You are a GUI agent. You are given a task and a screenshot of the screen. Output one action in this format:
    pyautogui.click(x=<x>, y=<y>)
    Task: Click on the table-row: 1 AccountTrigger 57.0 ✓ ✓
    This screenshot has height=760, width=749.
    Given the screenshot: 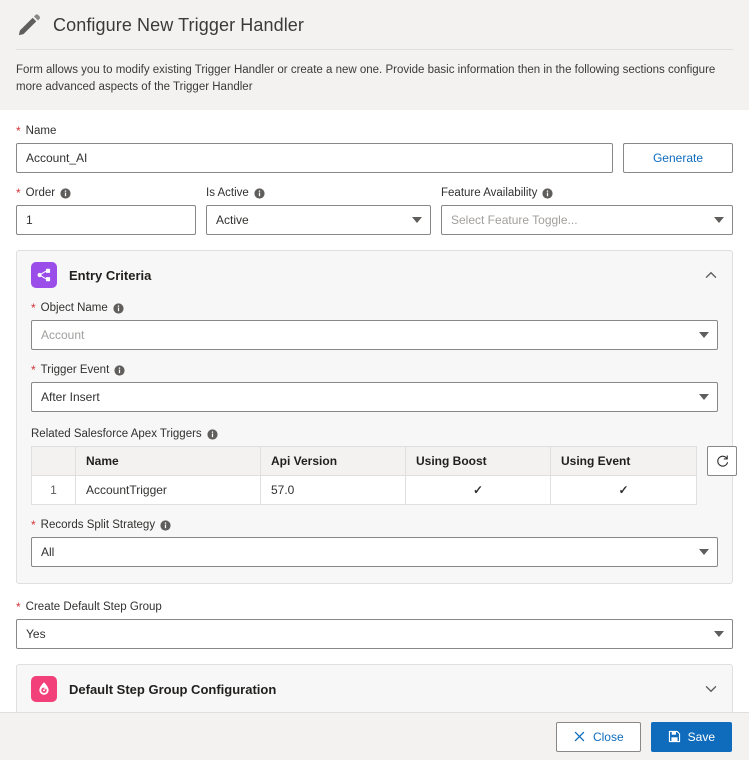 What is the action you would take?
    pyautogui.click(x=364, y=490)
    